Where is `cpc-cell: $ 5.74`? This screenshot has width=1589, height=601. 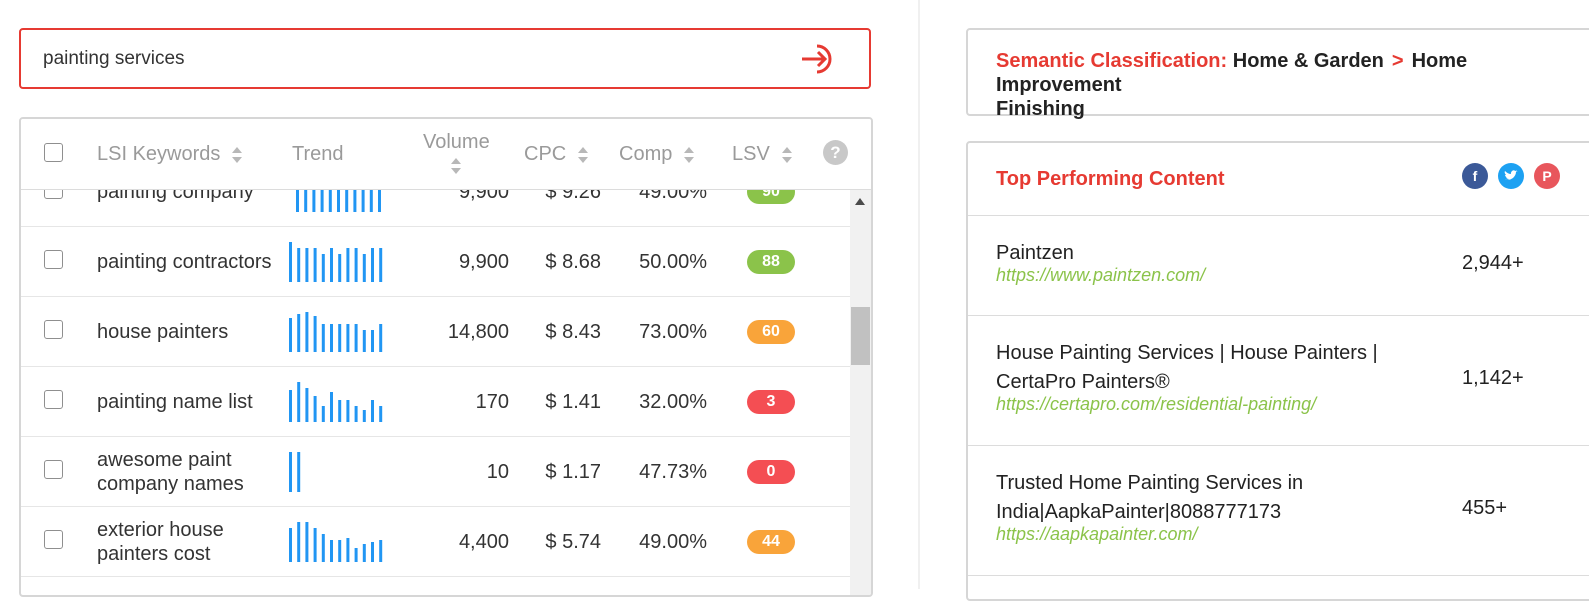
cpc-cell: $ 5.74 is located at coordinates (573, 542).